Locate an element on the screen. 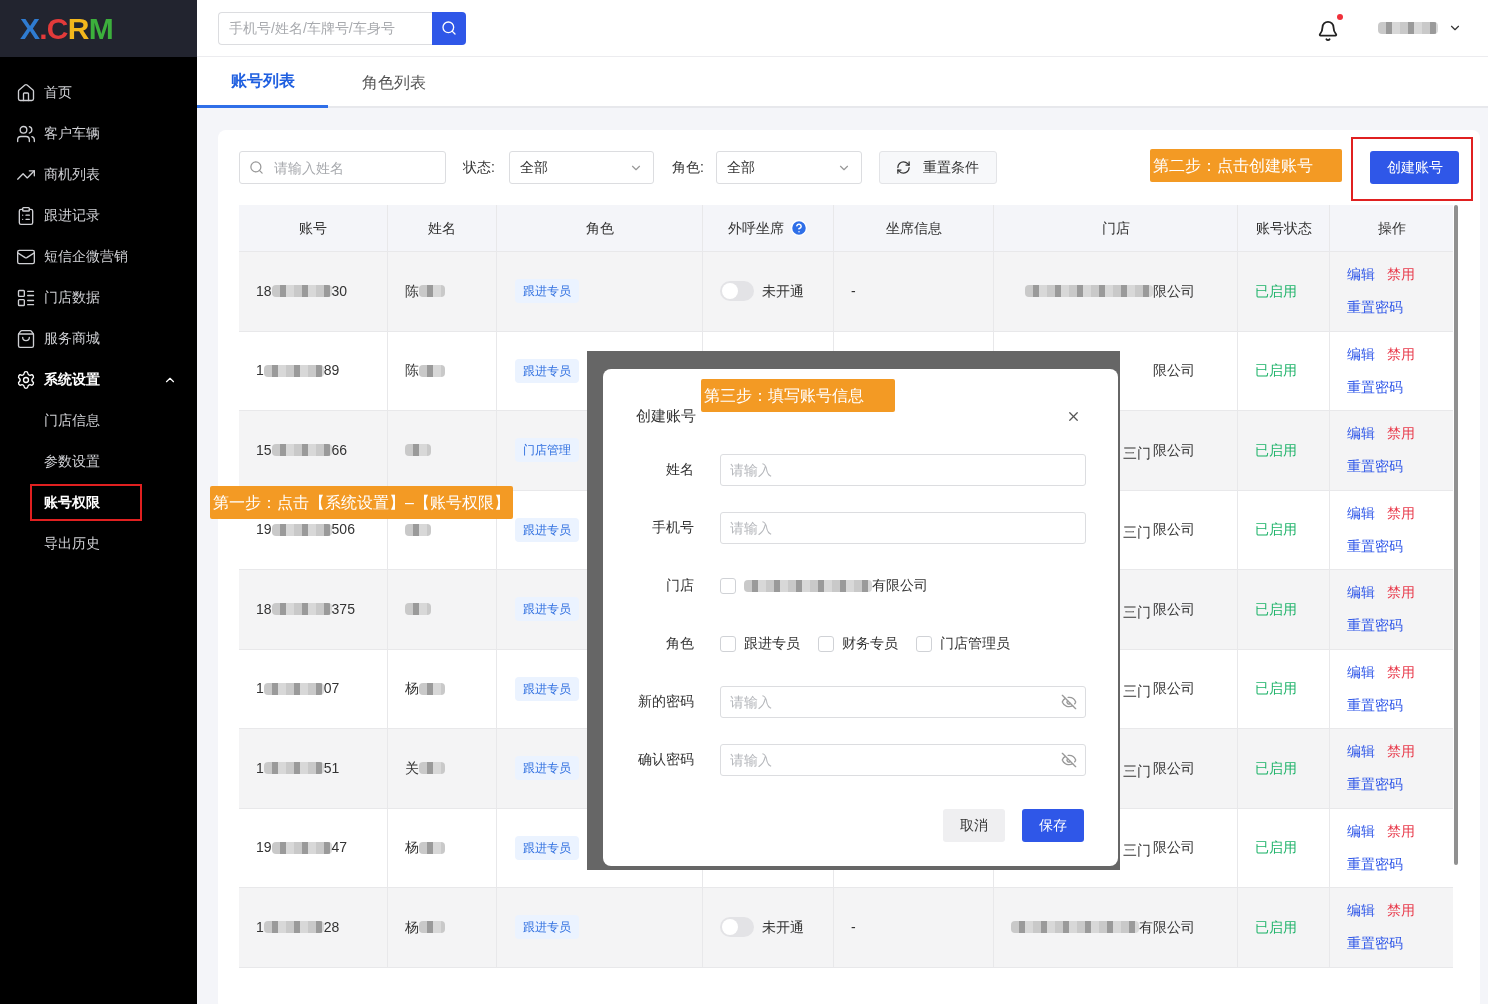  account-end: 66 is located at coordinates (339, 450).